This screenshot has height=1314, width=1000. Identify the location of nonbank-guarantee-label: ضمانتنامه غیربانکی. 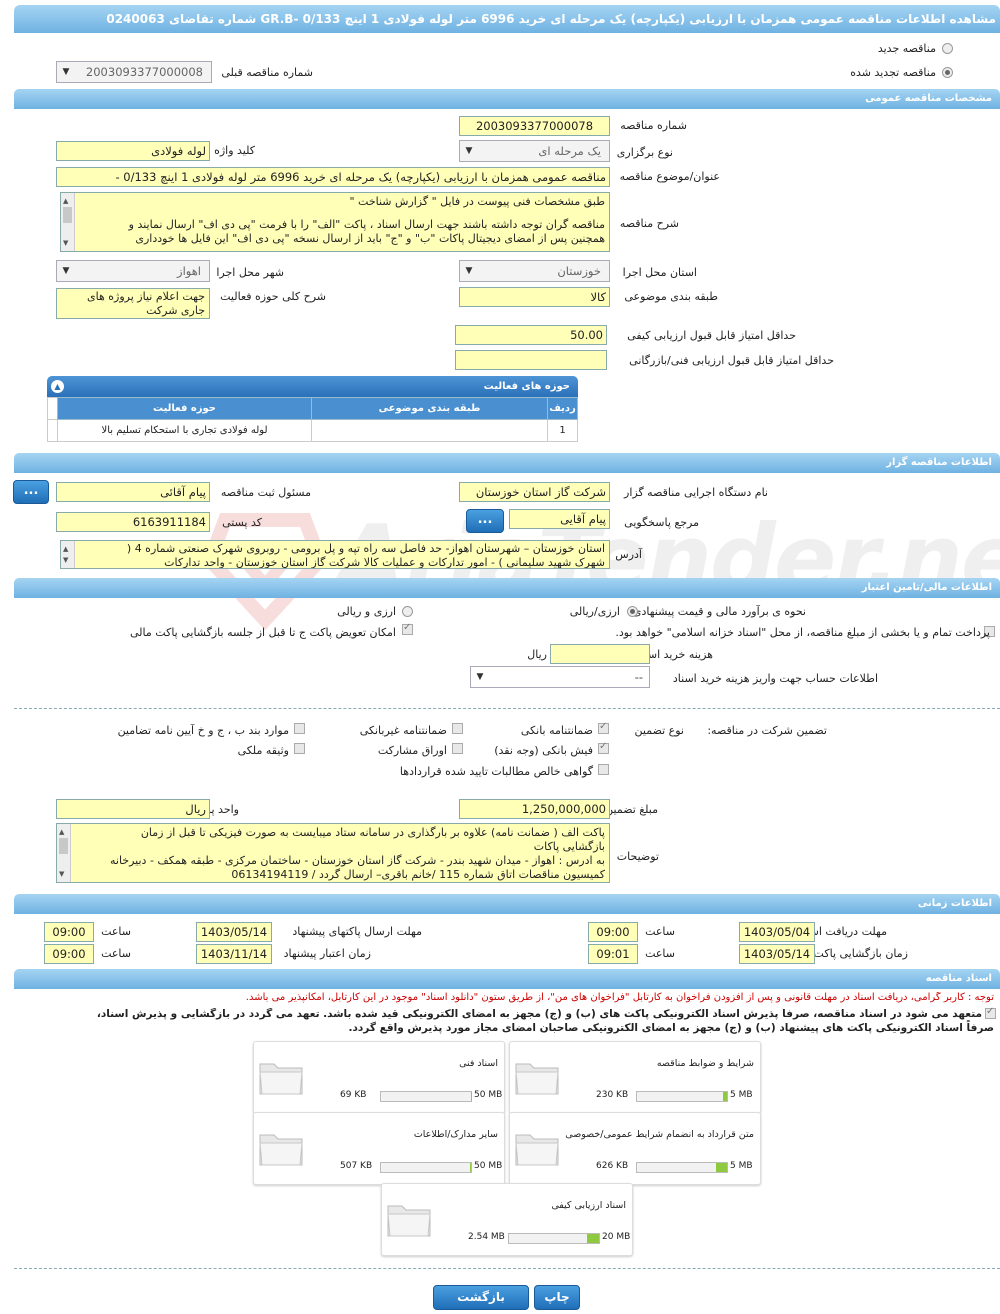
(403, 730).